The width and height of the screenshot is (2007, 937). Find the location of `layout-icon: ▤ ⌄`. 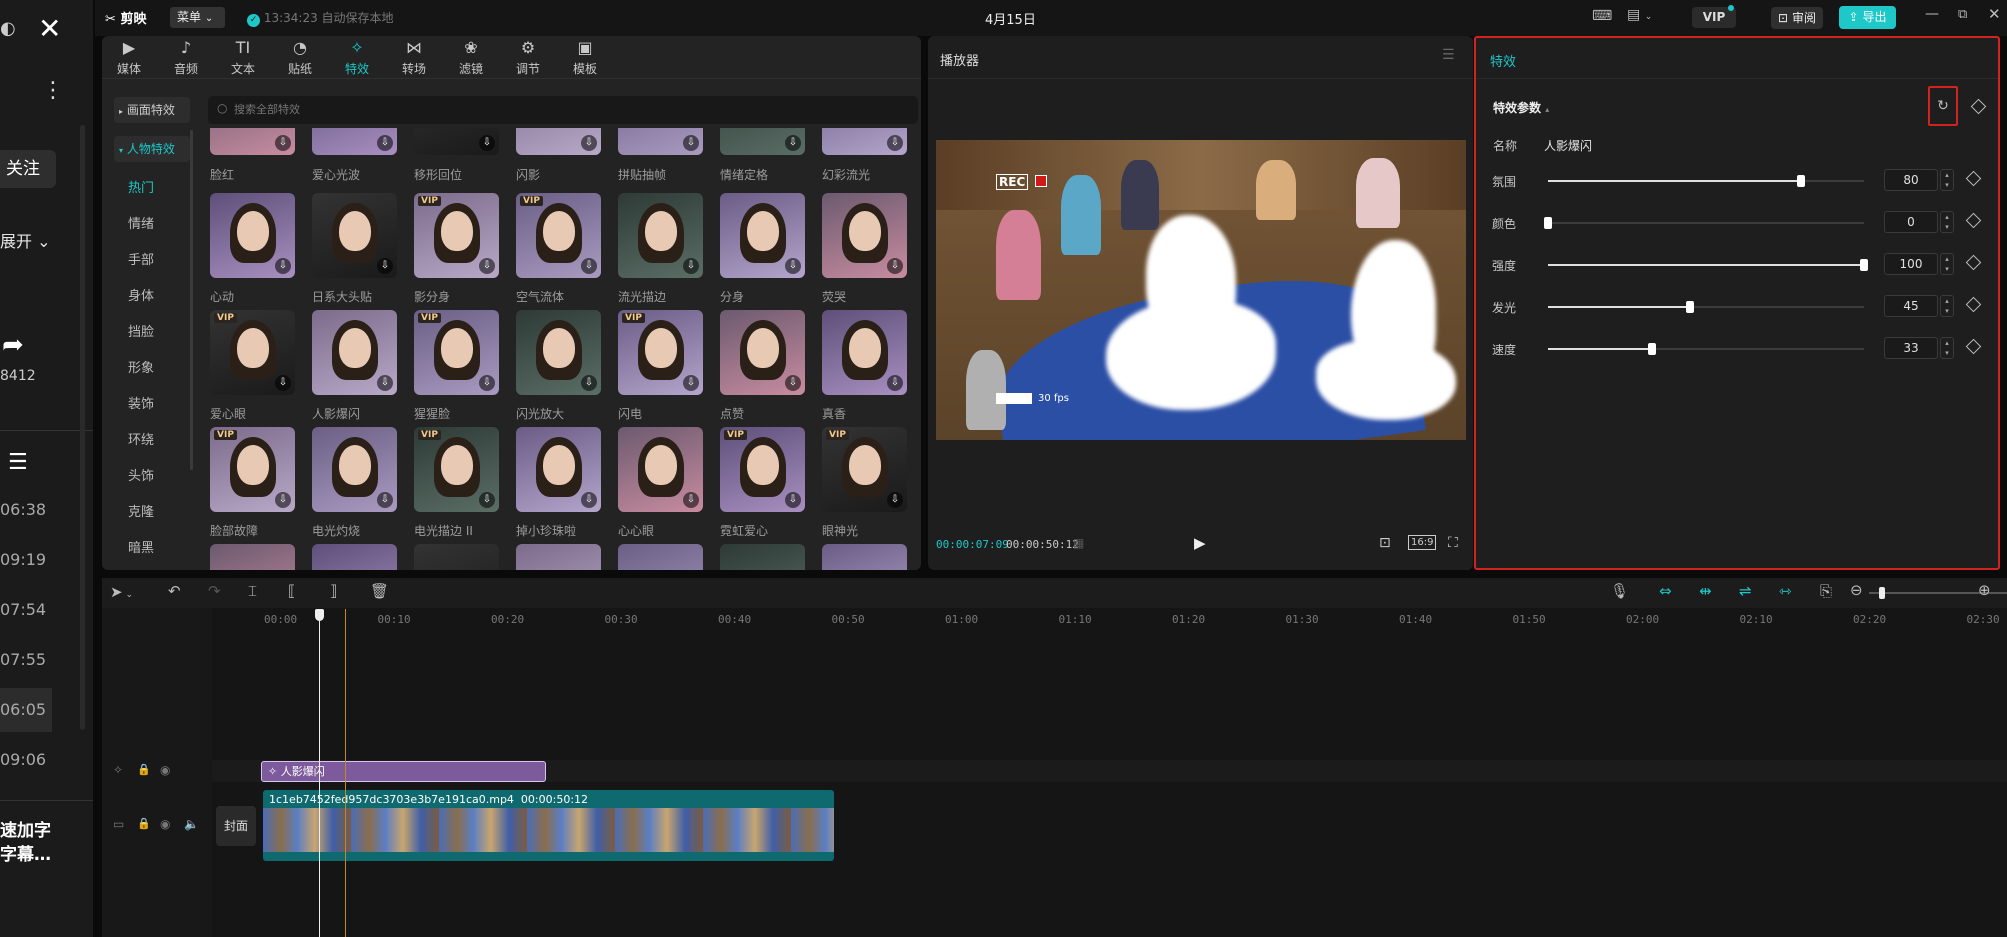

layout-icon: ▤ ⌄ is located at coordinates (1639, 15).